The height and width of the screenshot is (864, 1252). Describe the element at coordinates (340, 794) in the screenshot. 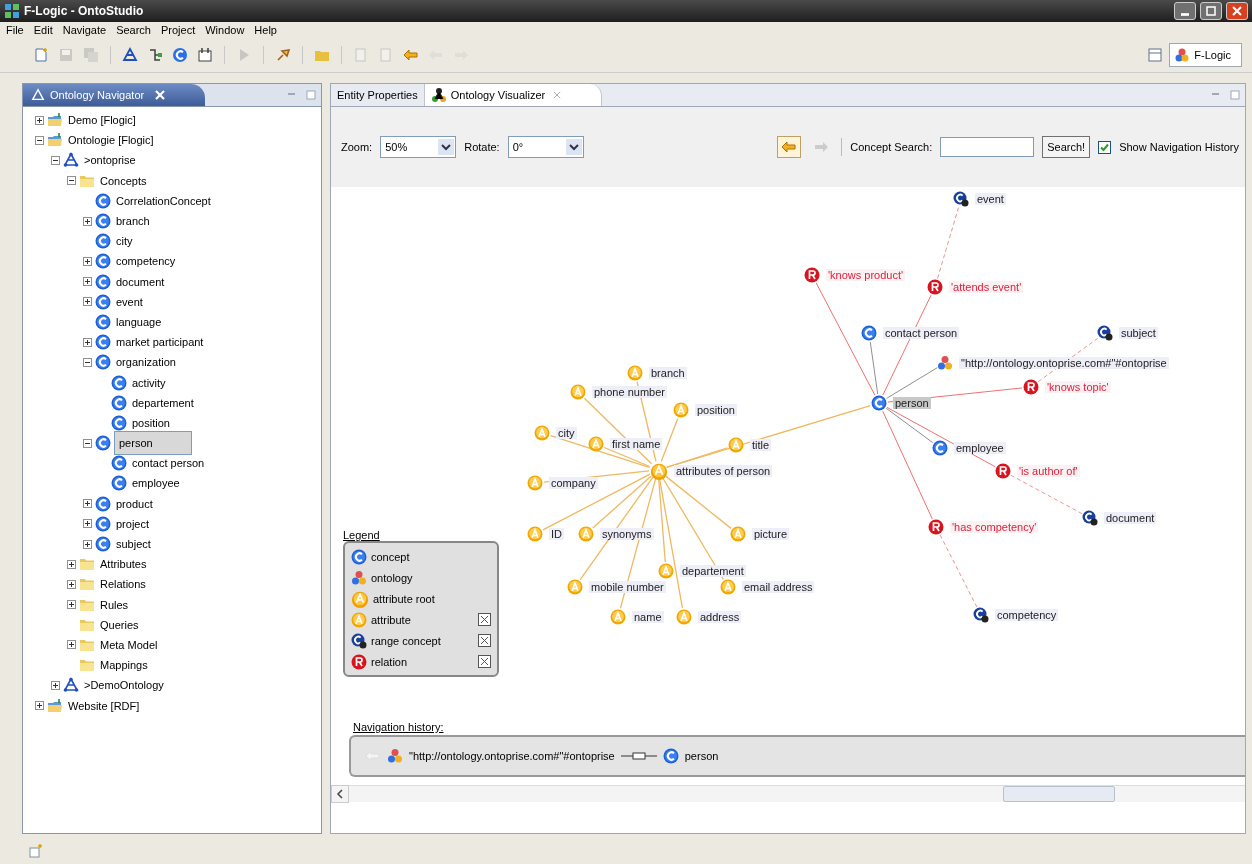

I see `scroll-left-icon` at that location.